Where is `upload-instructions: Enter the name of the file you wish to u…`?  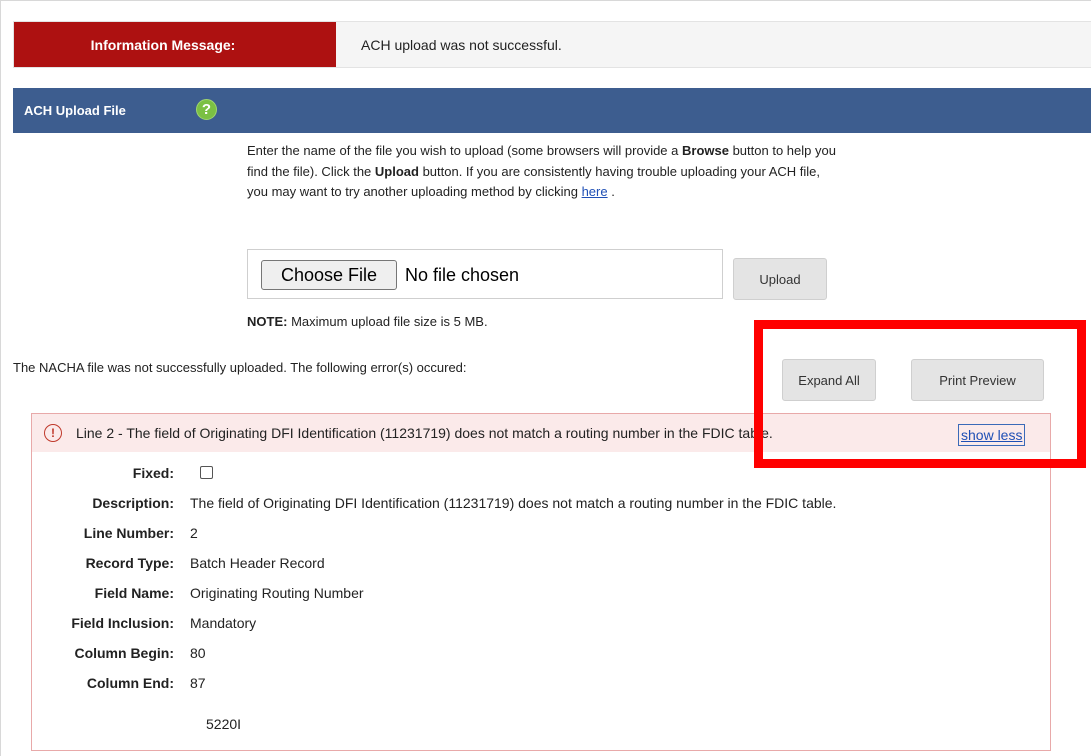 upload-instructions: Enter the name of the file you wish to u… is located at coordinates (542, 172).